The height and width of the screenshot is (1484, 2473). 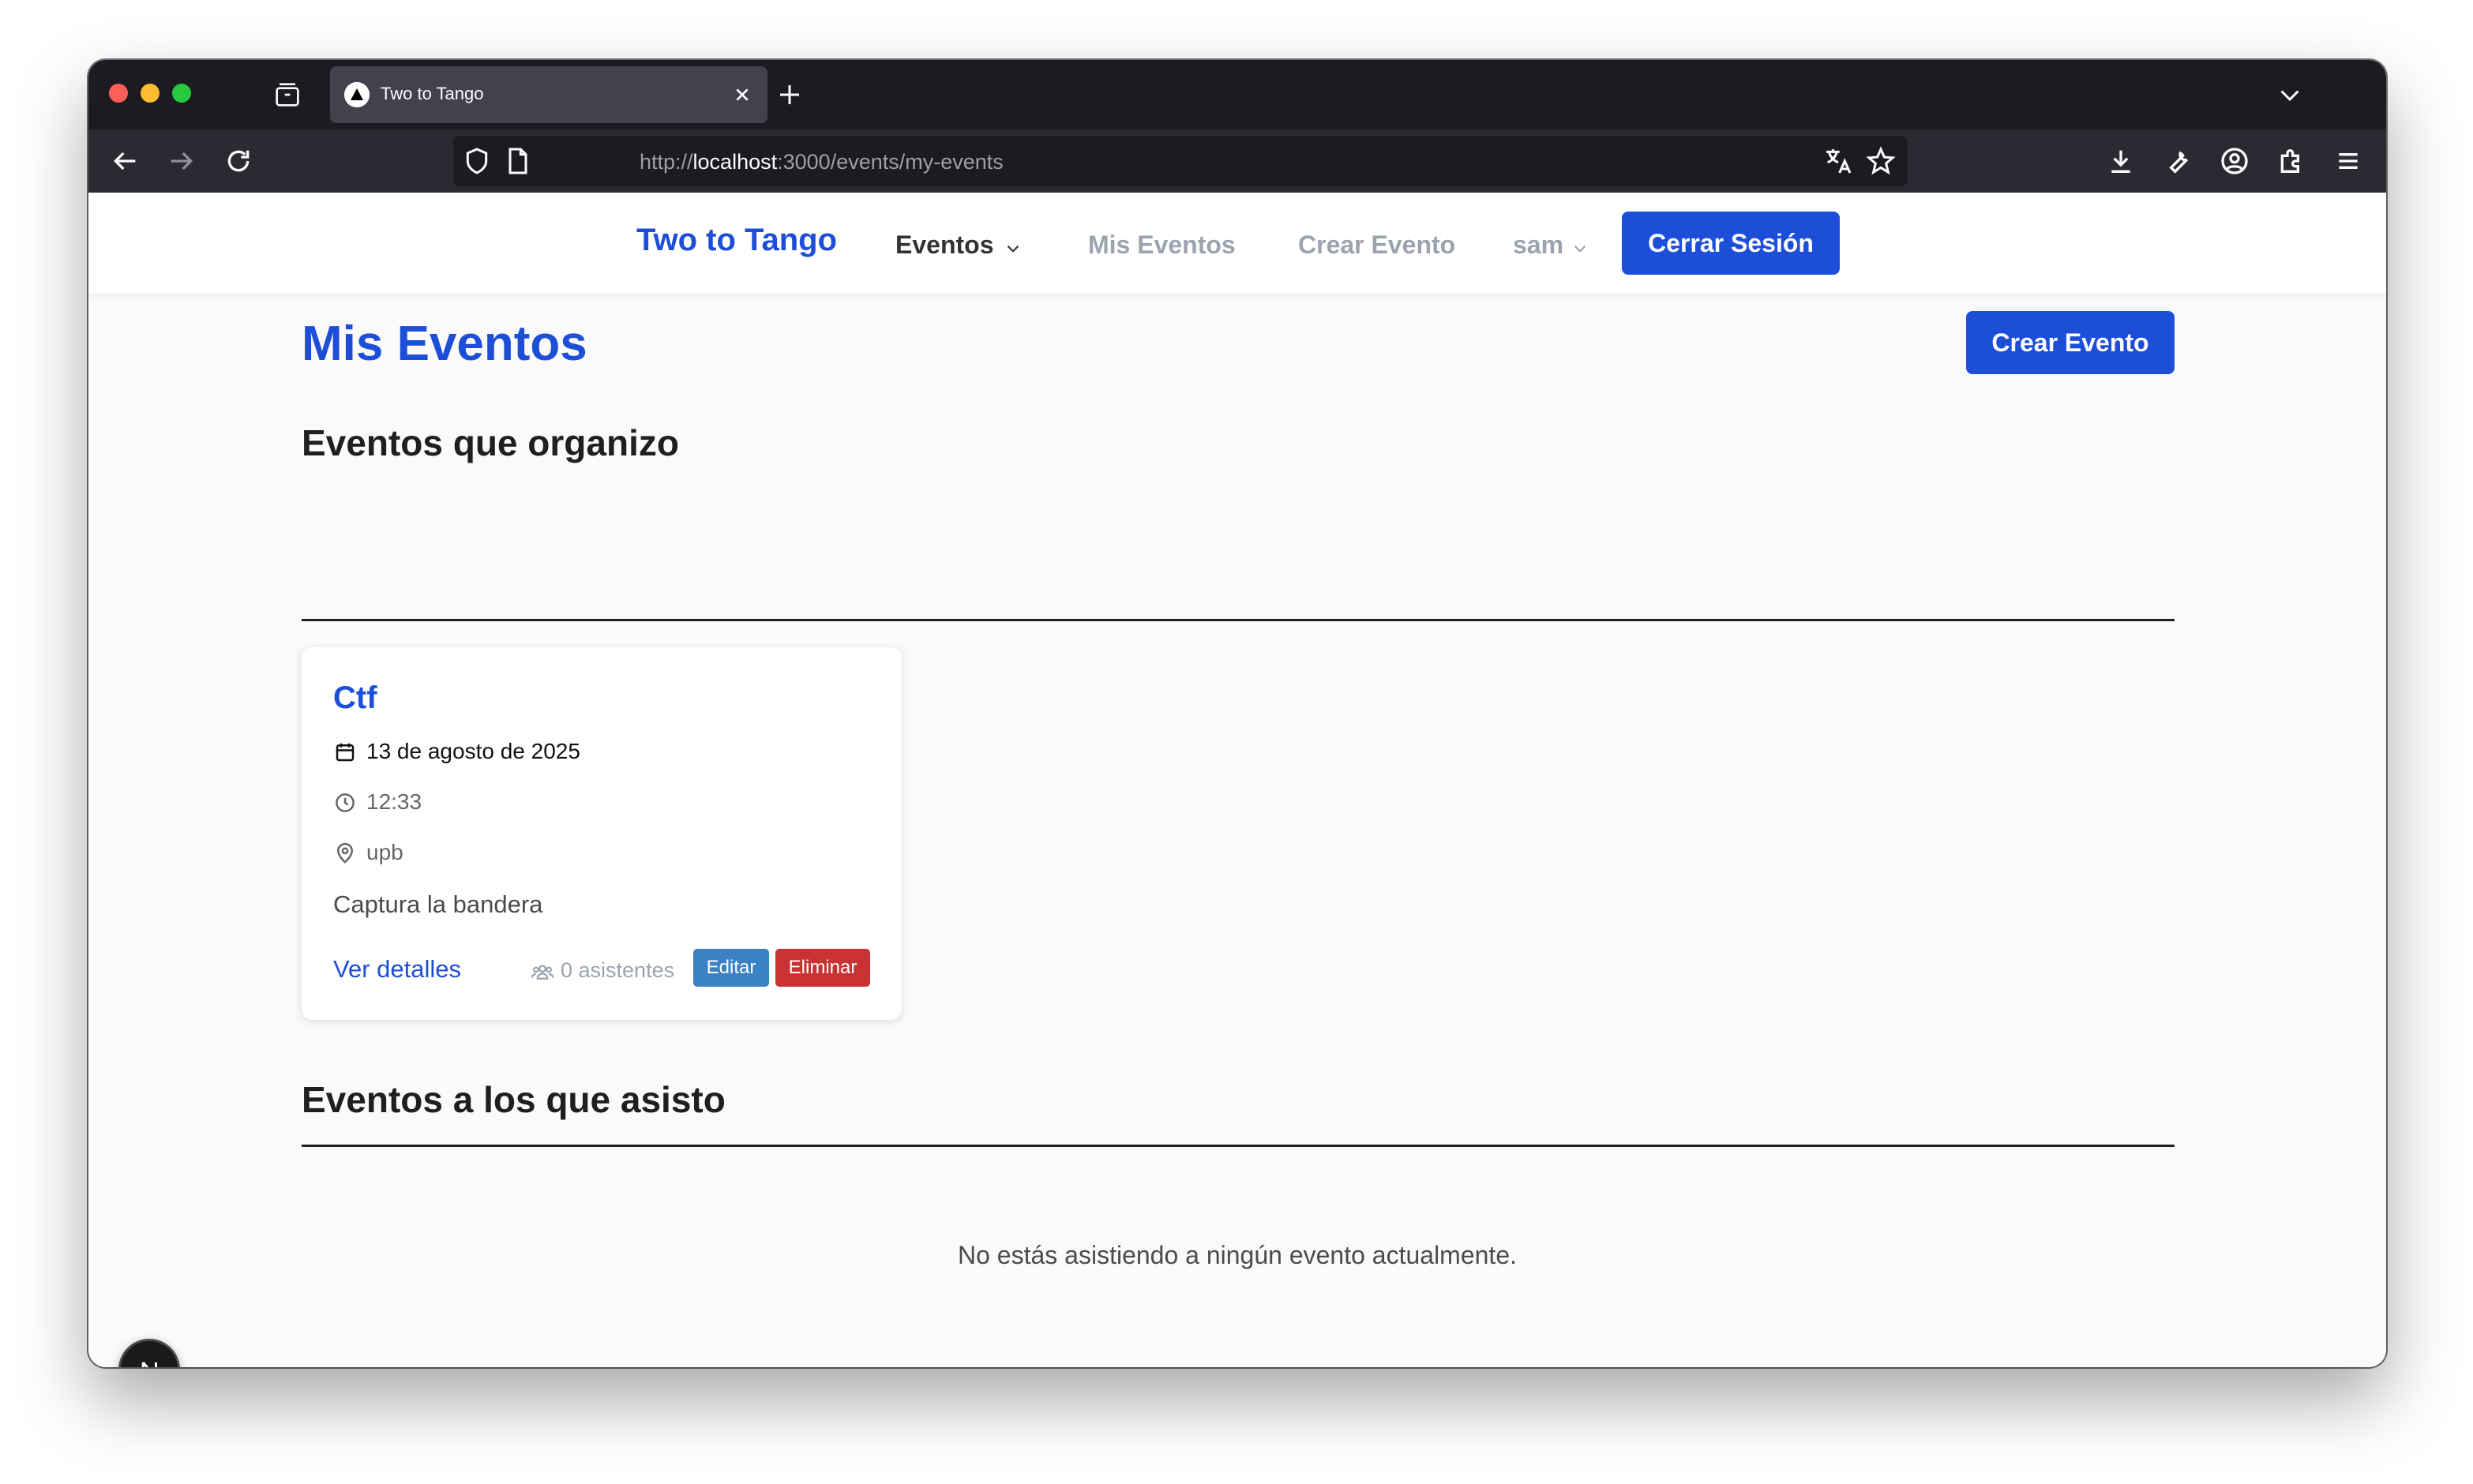 What do you see at coordinates (345, 802) in the screenshot?
I see `clock-icon` at bounding box center [345, 802].